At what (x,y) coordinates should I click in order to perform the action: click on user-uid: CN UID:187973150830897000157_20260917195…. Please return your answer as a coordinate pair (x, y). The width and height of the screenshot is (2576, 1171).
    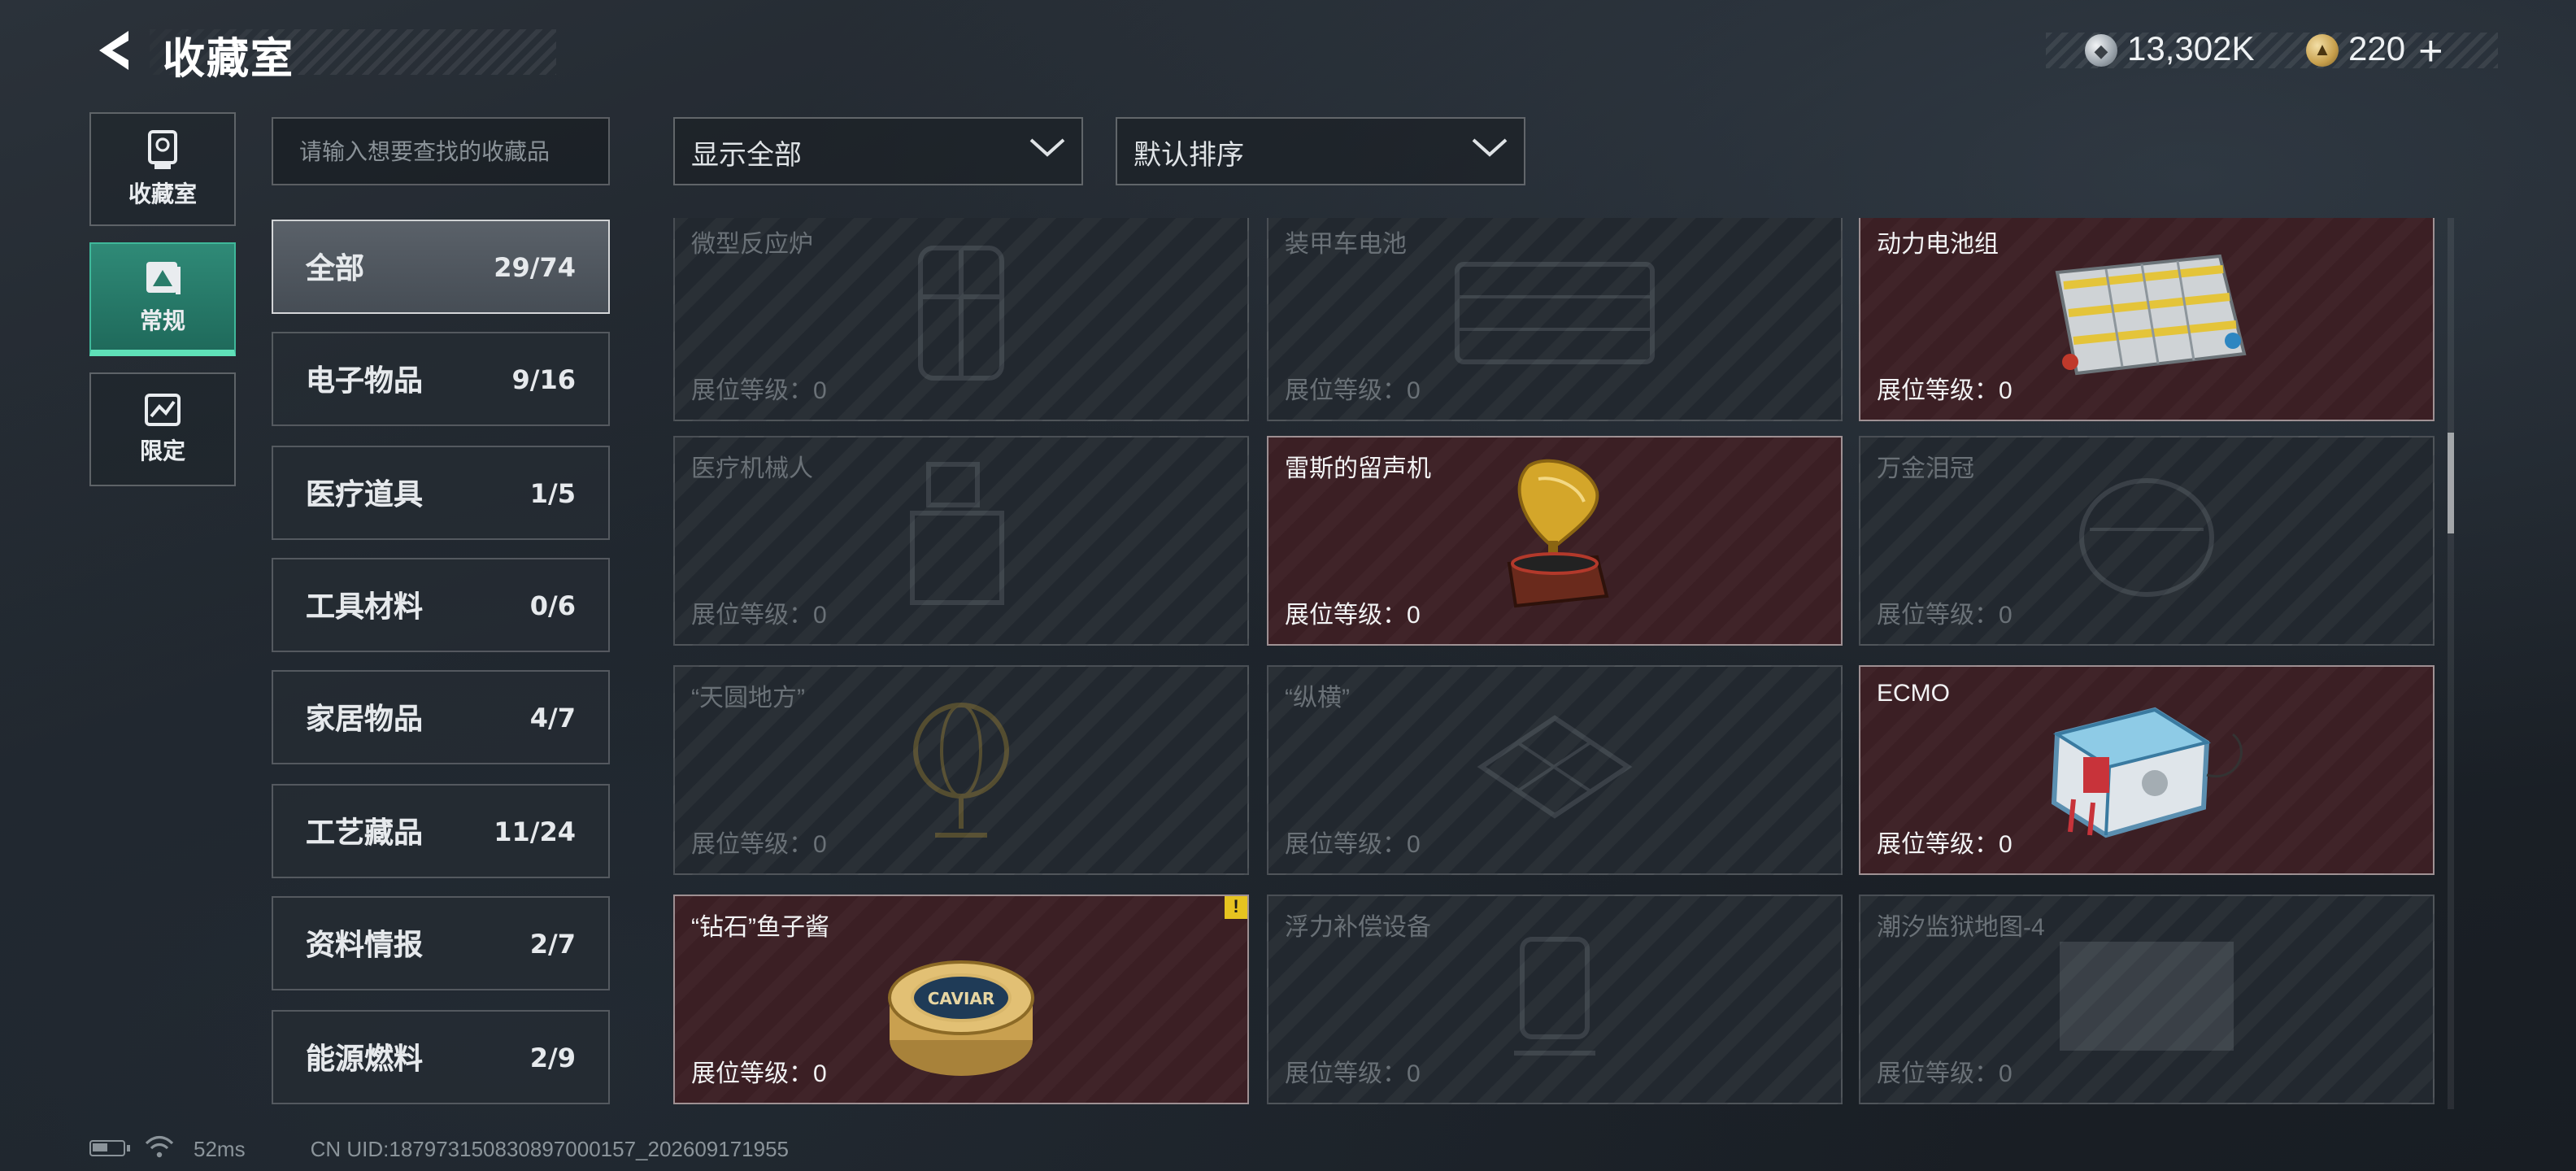
    Looking at the image, I should click on (550, 1148).